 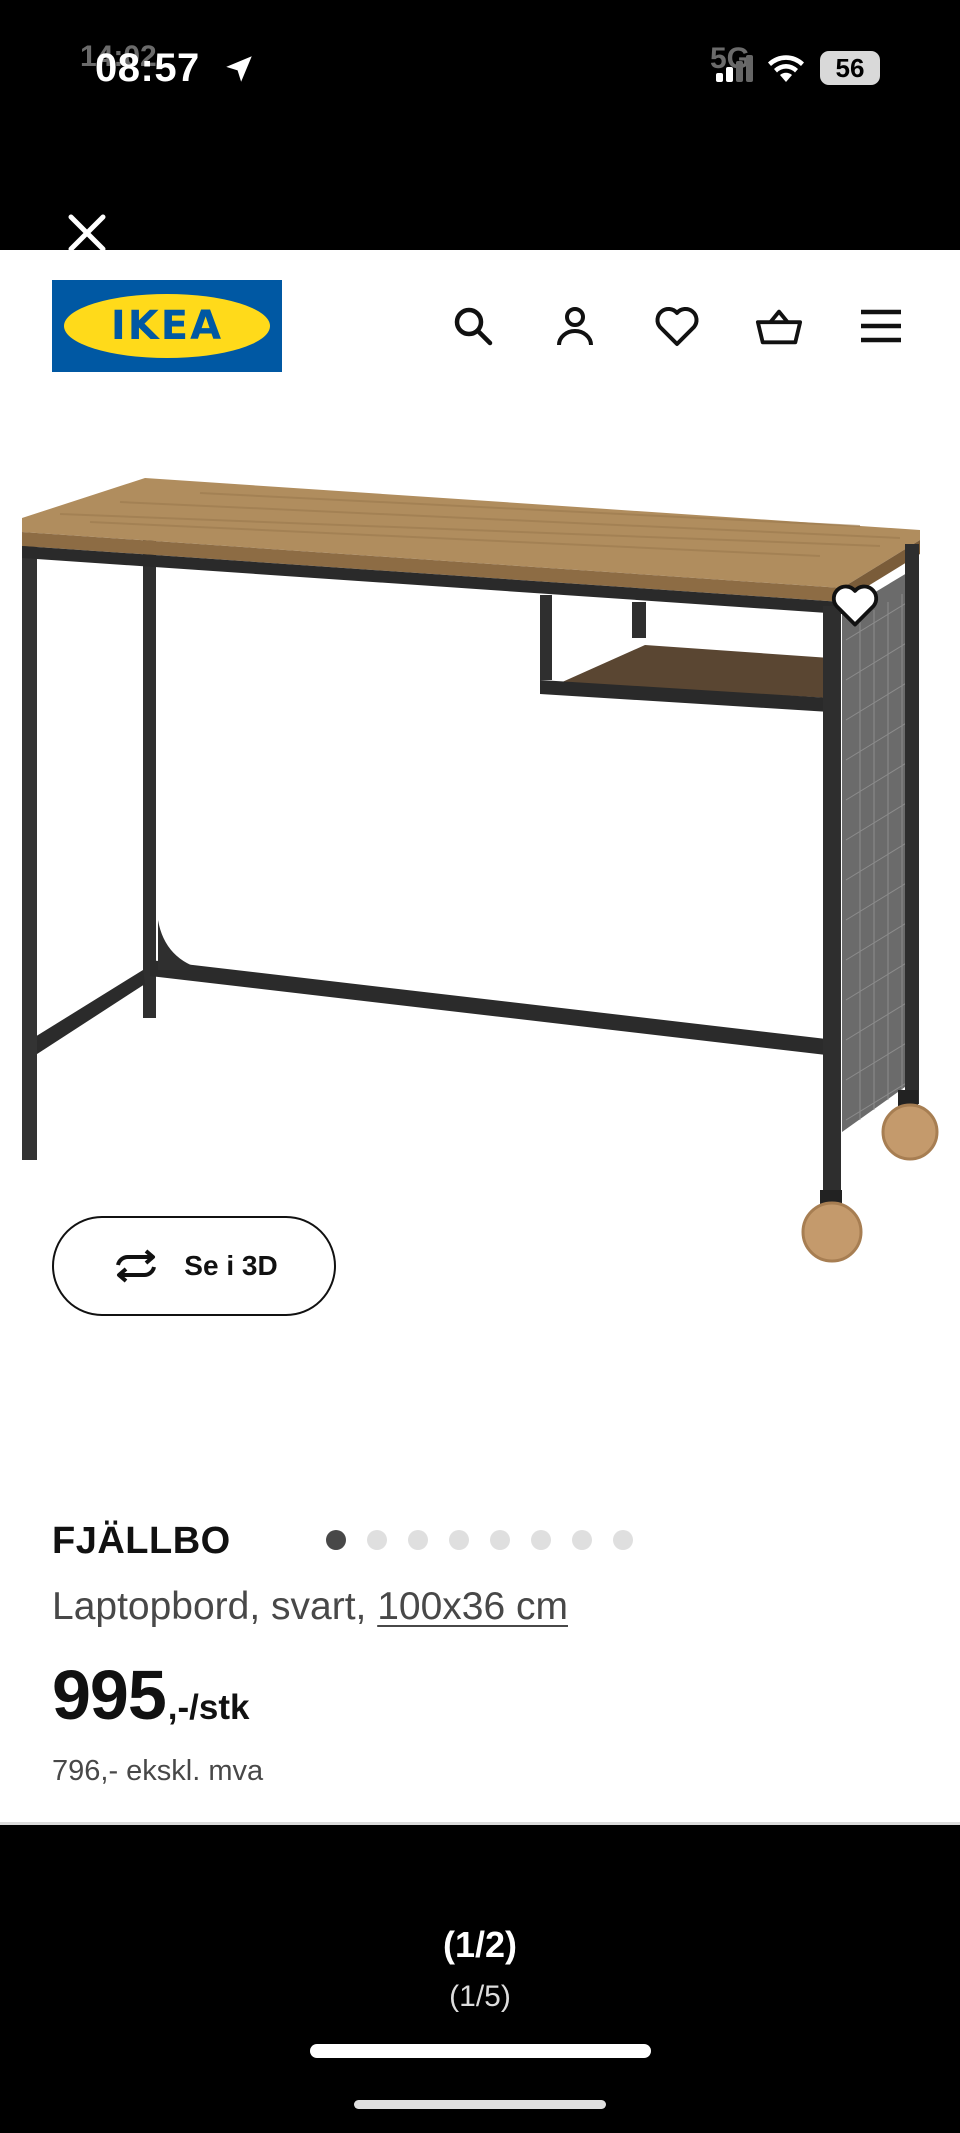 I want to click on product-description: Laptopbord, svart, 100x36 cm, so click(x=310, y=1607).